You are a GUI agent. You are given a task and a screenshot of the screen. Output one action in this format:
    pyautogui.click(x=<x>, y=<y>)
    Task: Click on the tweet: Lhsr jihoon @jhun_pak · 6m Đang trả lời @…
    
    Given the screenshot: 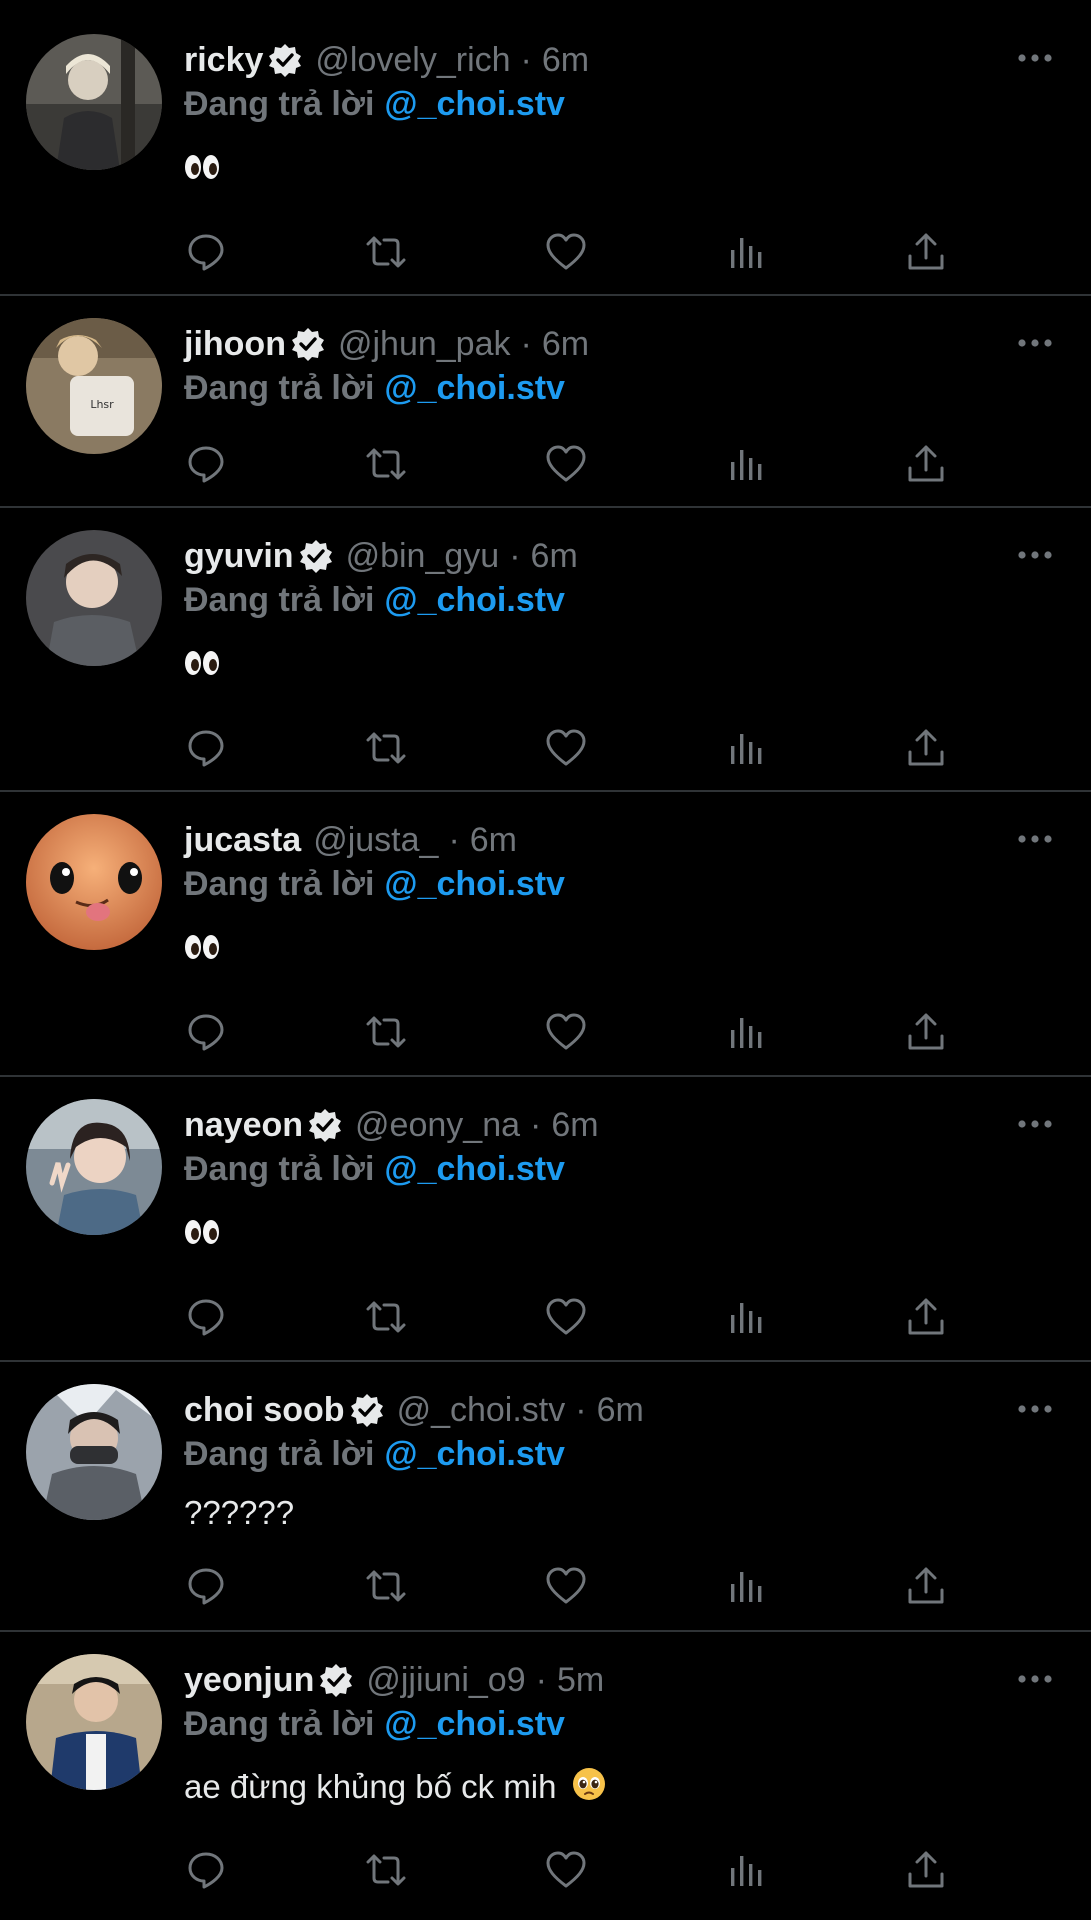 What is the action you would take?
    pyautogui.click(x=545, y=402)
    